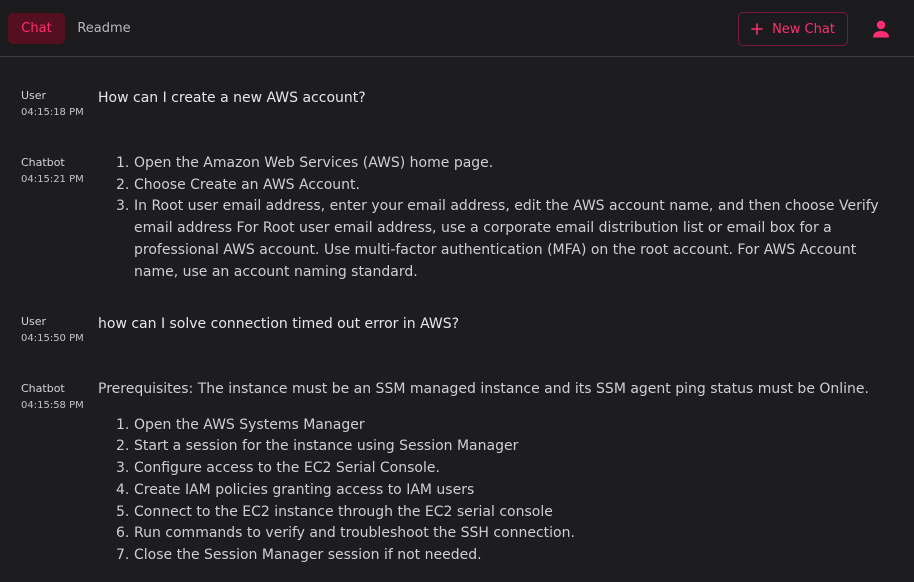 This screenshot has height=582, width=914. I want to click on message-meta: User 04:15:50 PM, so click(59, 330).